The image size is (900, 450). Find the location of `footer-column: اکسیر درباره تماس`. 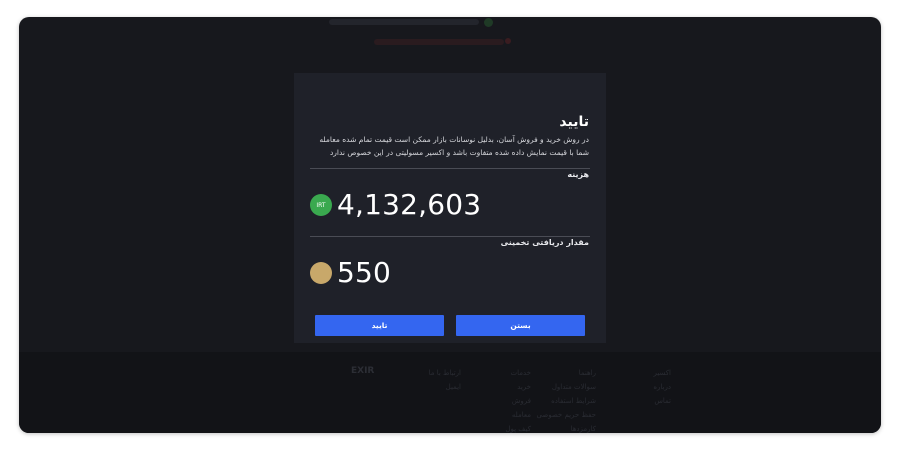

footer-column: اکسیر درباره تماس is located at coordinates (662, 387).